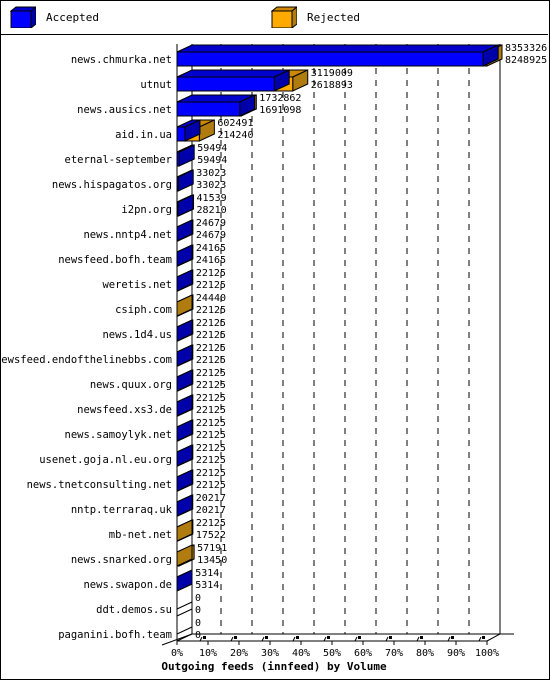 This screenshot has height=680, width=550. I want to click on accepted-value-label: 214240, so click(235, 135).